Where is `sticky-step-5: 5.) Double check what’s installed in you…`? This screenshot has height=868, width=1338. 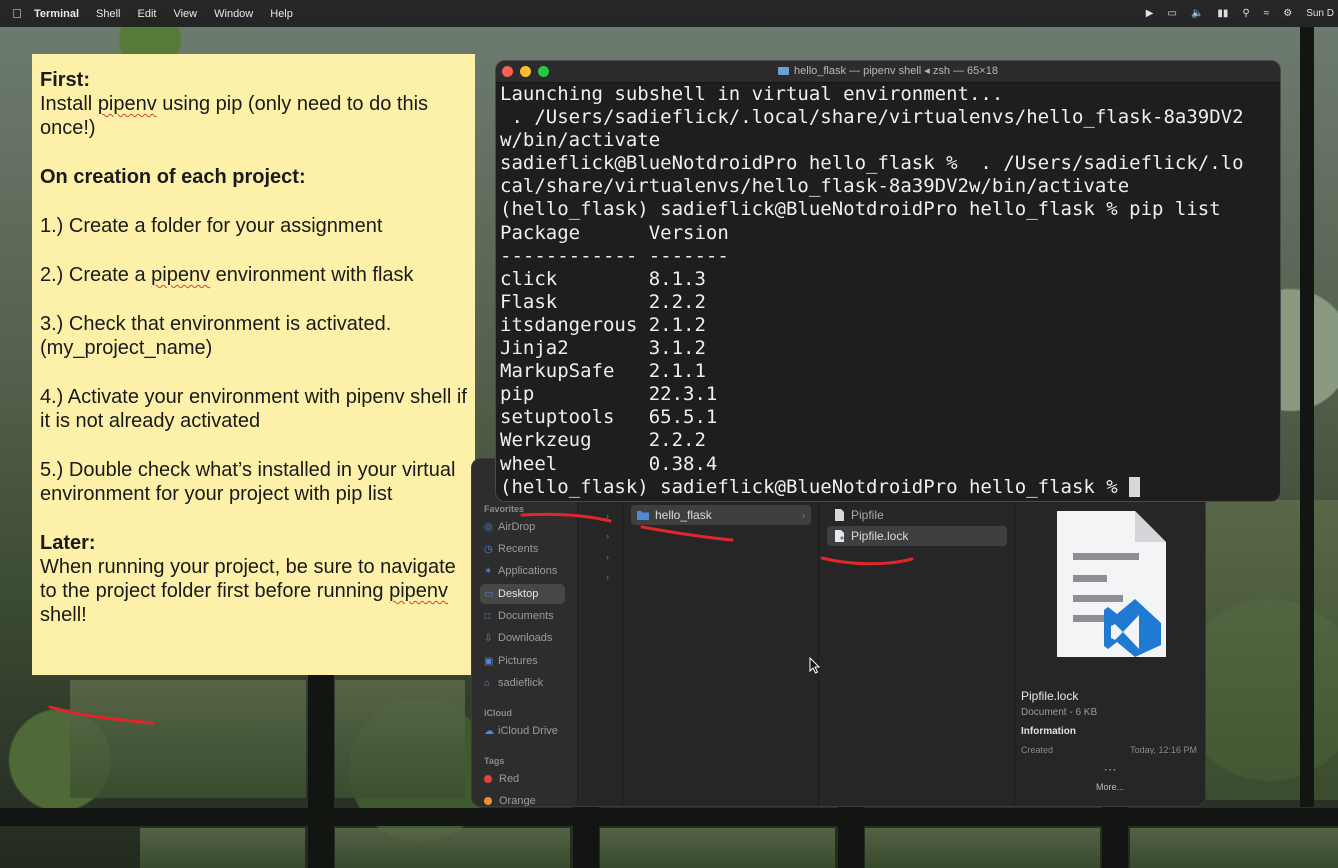
sticky-step-5: 5.) Double check what’s installed in you… is located at coordinates (248, 482).